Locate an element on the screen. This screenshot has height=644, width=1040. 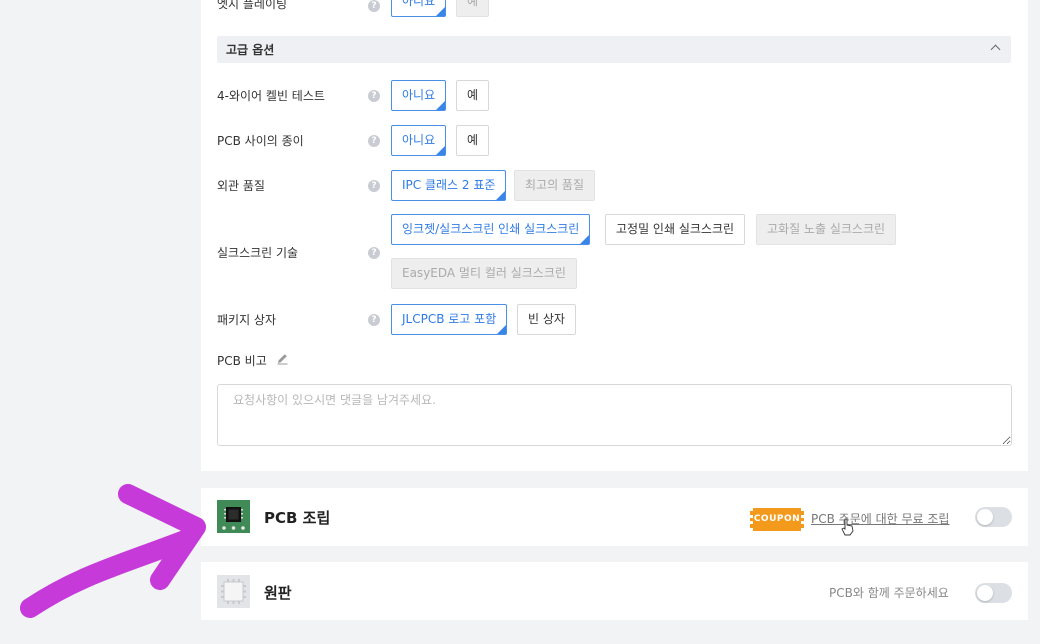
annotation-arrow is located at coordinates (113, 551).